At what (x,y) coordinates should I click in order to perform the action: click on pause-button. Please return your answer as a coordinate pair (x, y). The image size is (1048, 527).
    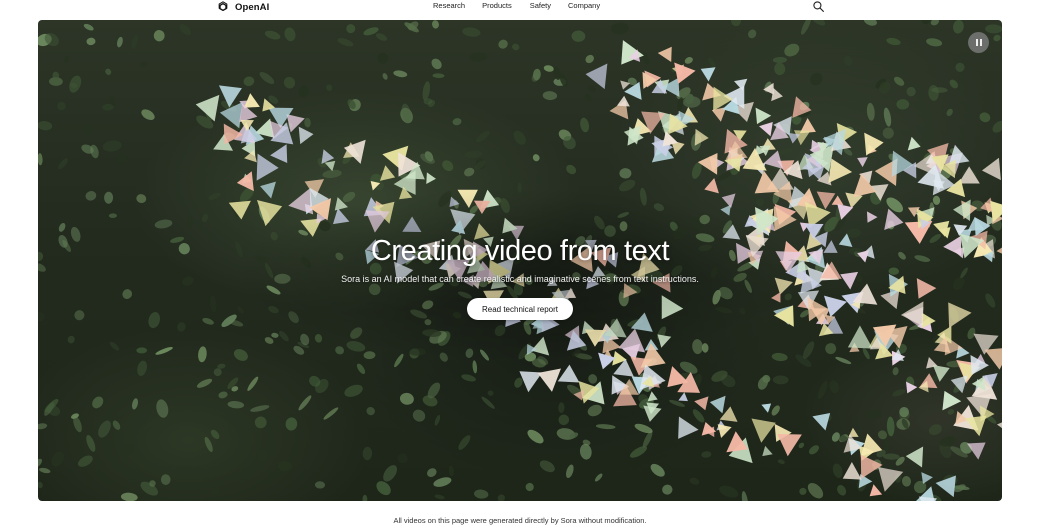
    Looking at the image, I should click on (978, 42).